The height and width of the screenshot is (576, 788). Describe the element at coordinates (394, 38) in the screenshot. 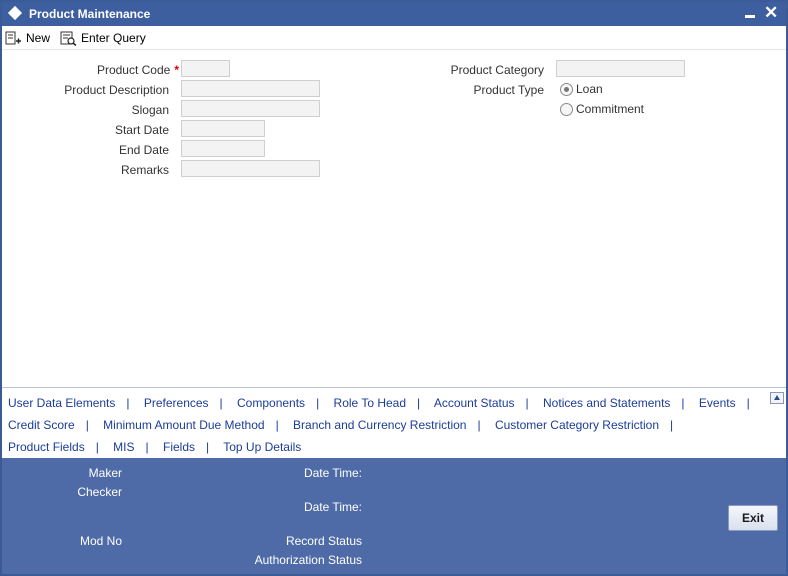

I see `toolbar: New Enter Query` at that location.